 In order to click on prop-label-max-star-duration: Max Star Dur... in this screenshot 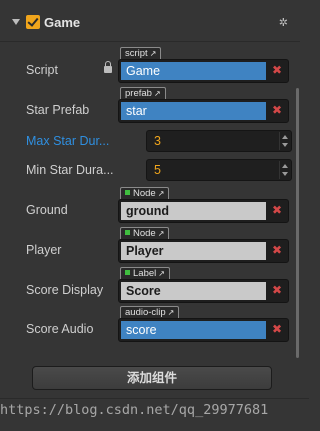, I will do `click(68, 141)`.